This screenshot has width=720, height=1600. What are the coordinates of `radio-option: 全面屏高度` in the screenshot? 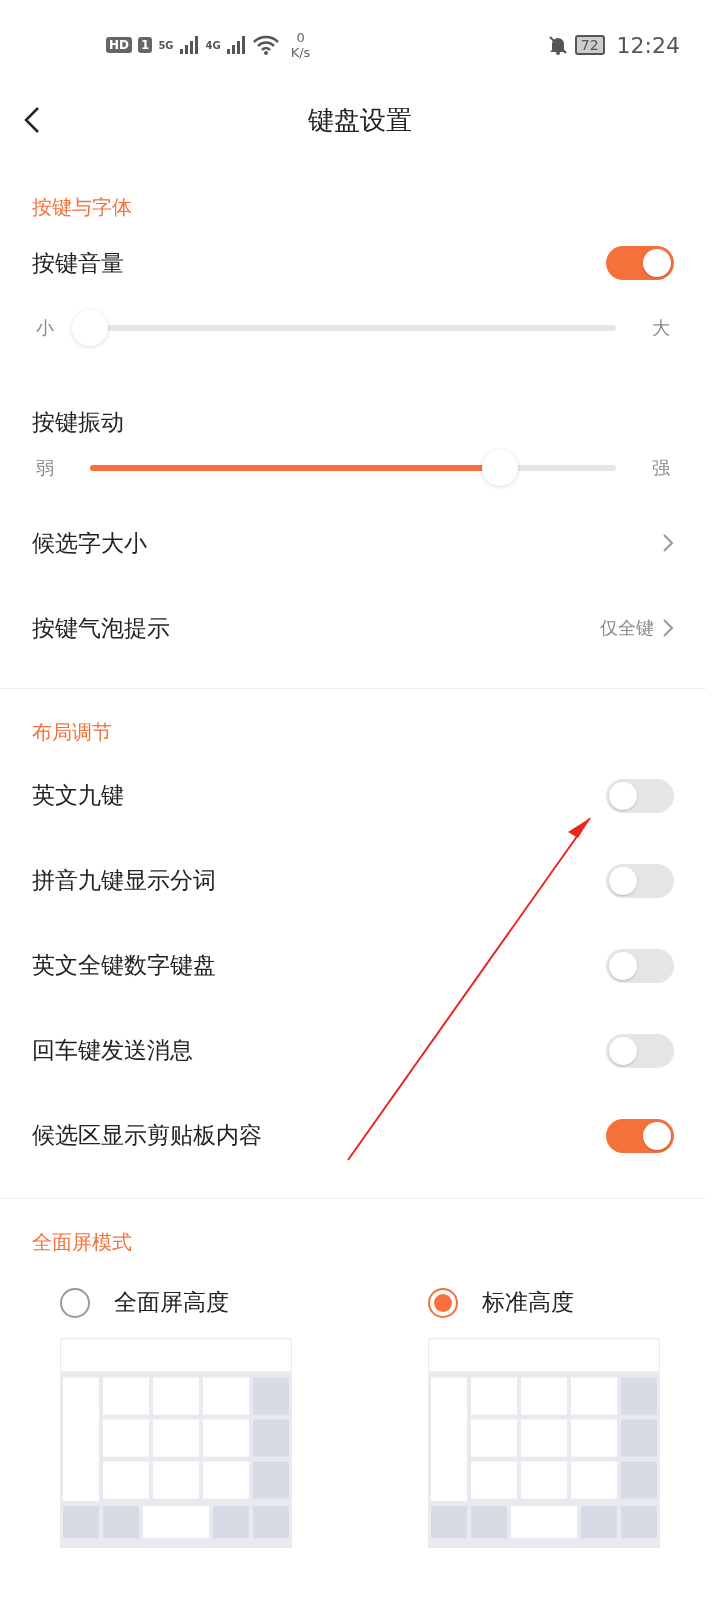 It's located at (176, 1302).